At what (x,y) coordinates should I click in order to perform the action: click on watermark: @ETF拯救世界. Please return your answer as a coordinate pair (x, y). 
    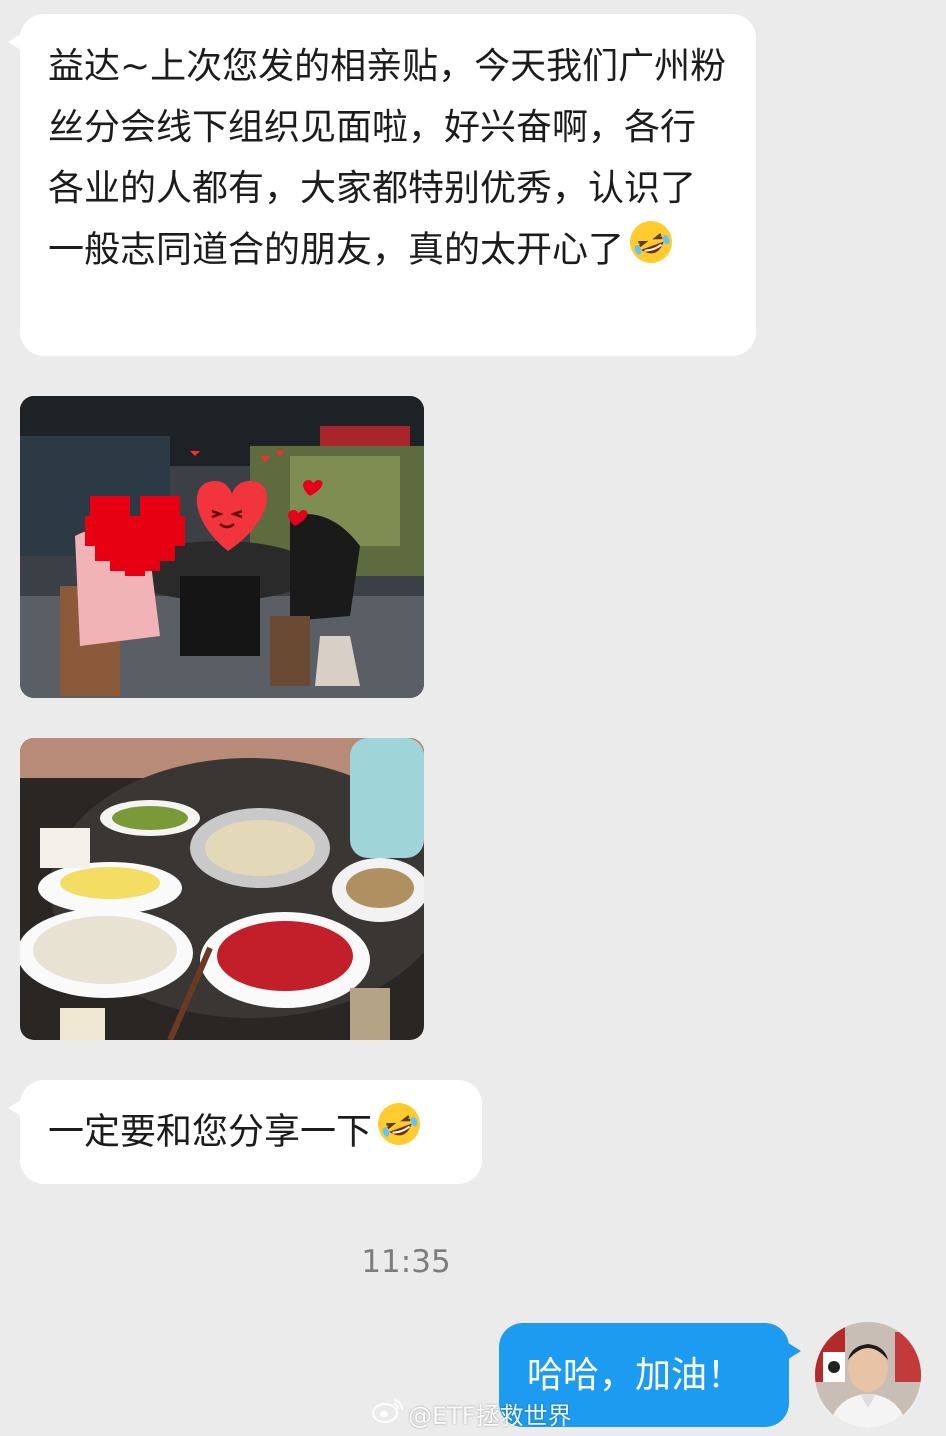
    Looking at the image, I should click on (472, 1413).